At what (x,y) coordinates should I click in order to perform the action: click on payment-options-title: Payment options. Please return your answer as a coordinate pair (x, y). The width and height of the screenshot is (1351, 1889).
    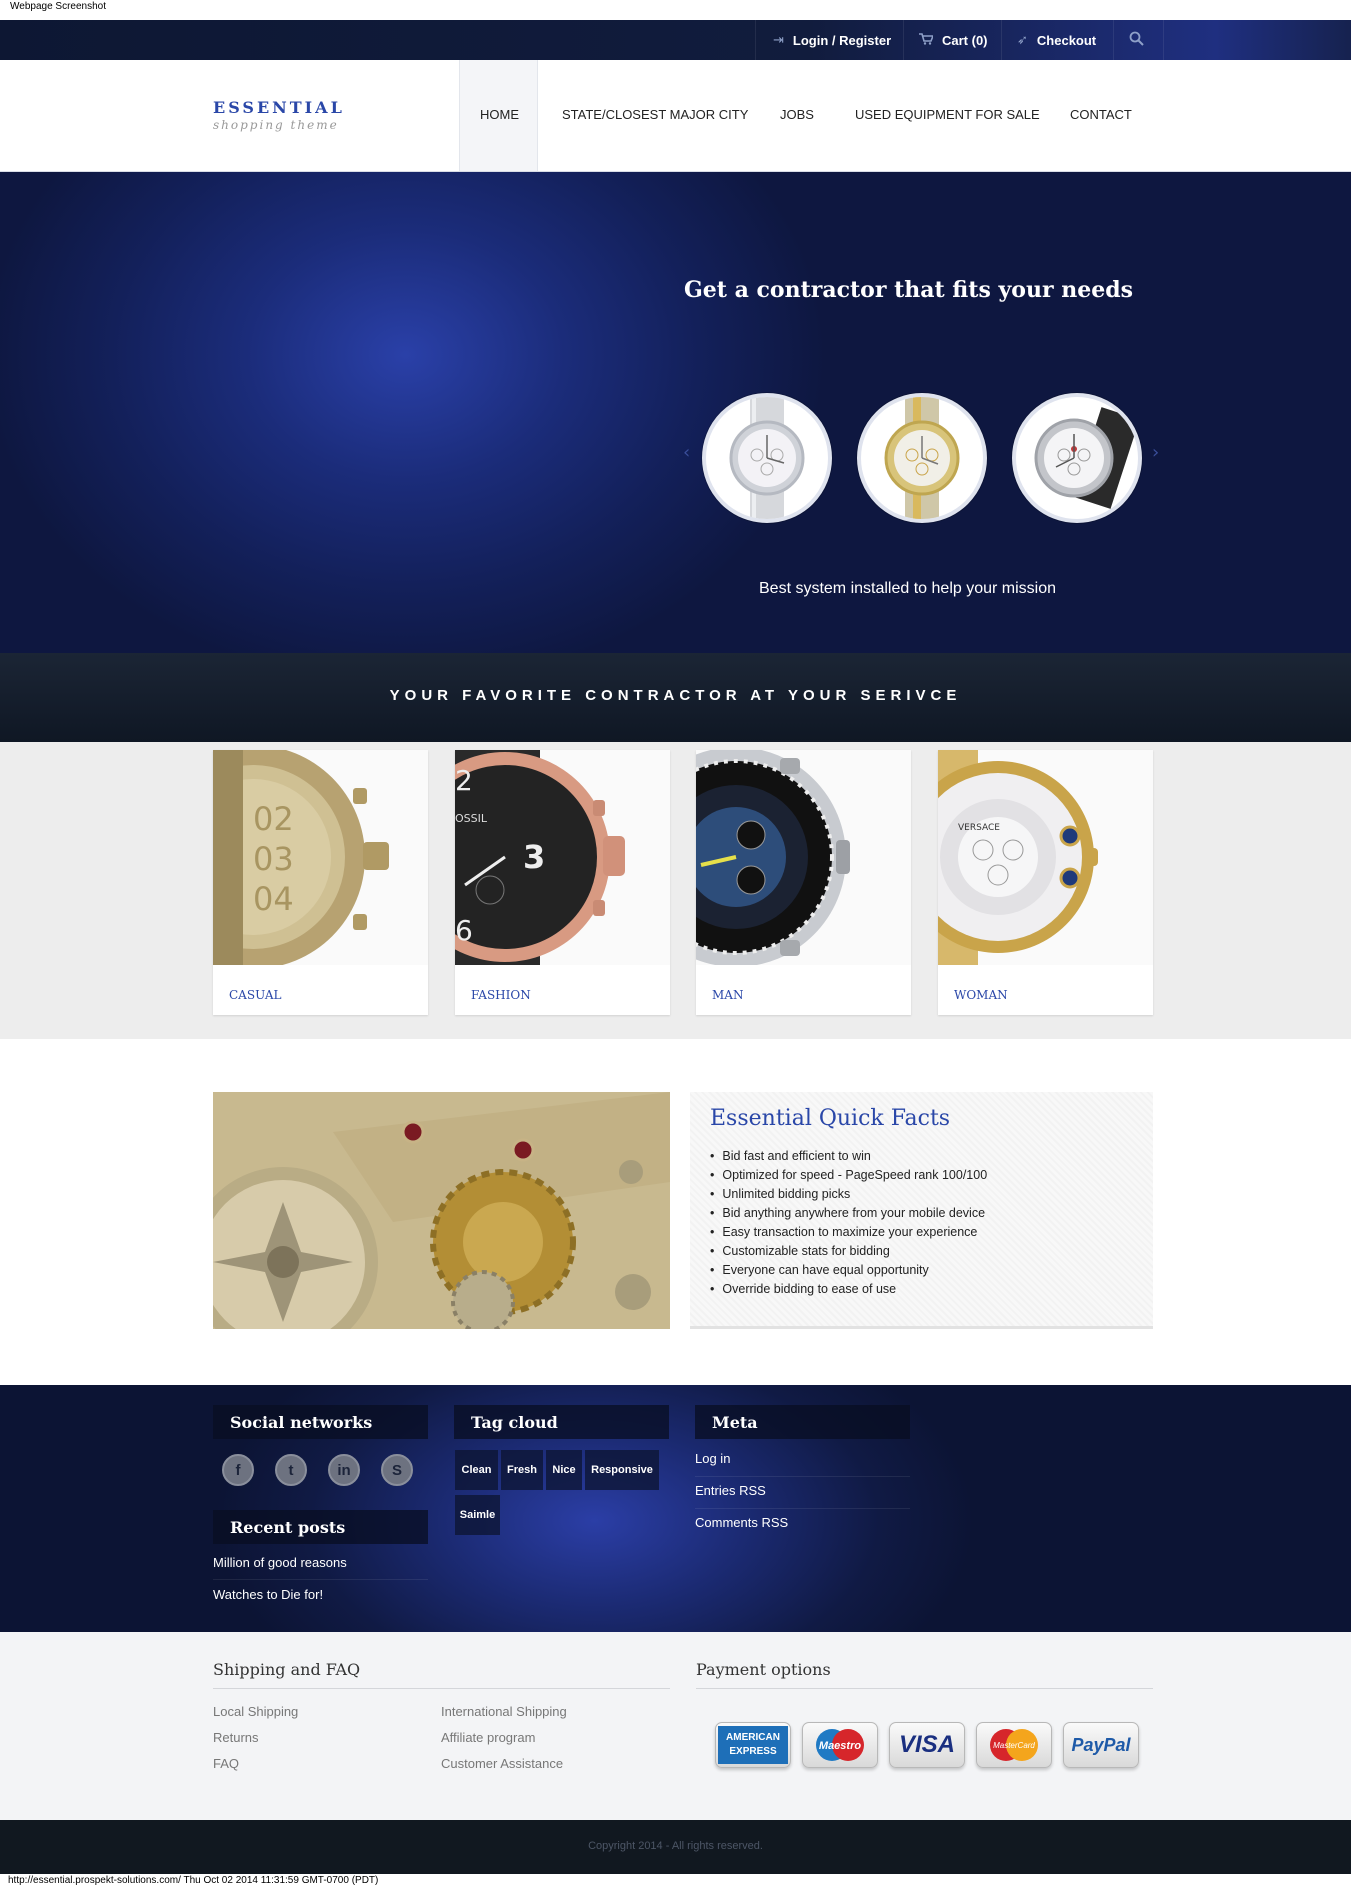
    Looking at the image, I should click on (763, 1669).